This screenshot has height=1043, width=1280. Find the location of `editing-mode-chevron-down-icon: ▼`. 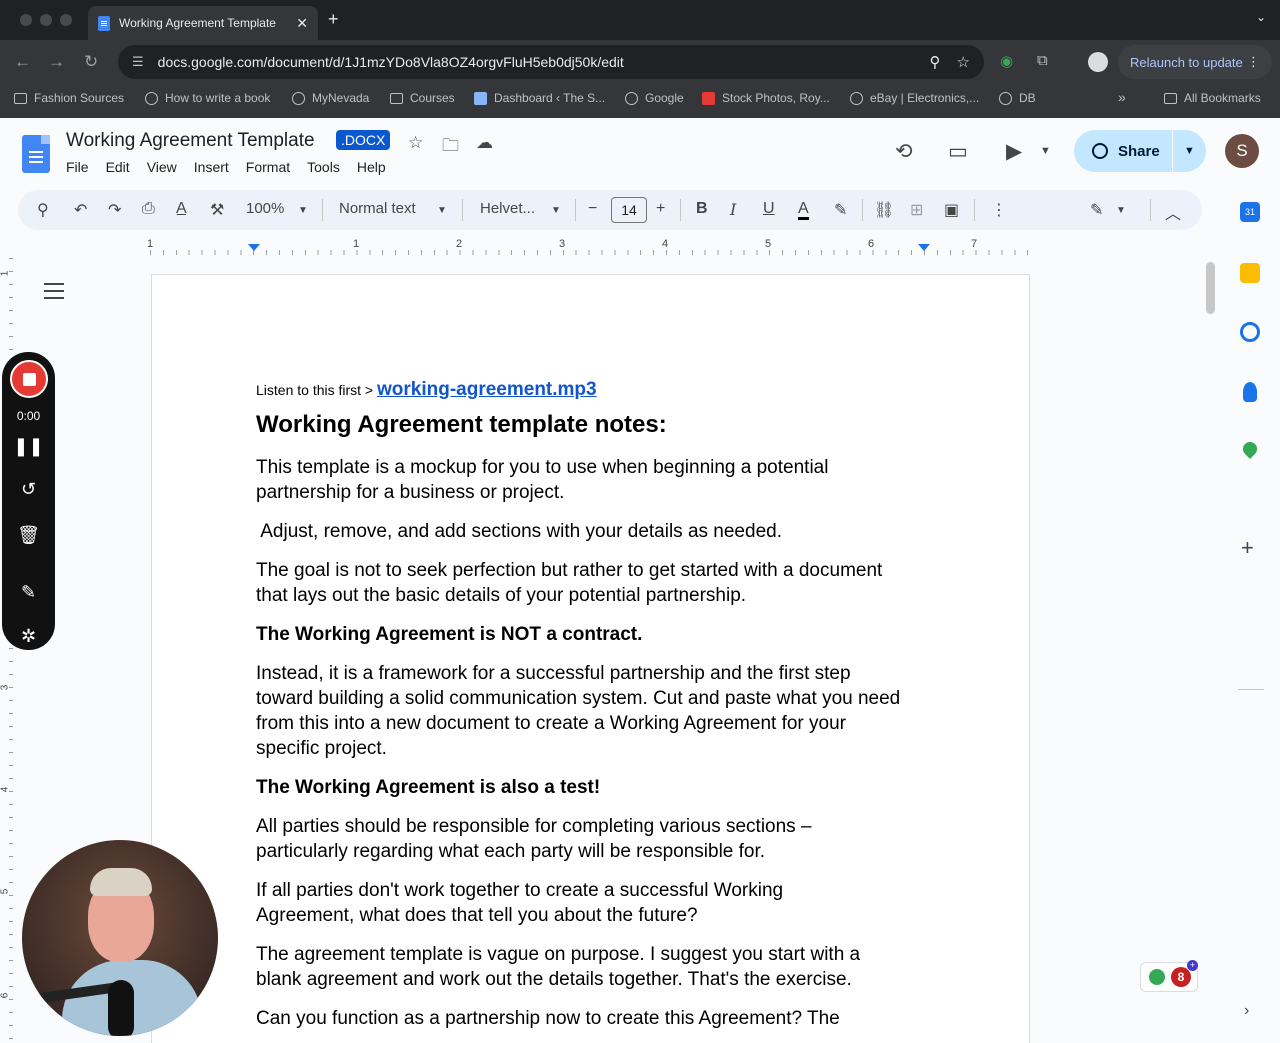

editing-mode-chevron-down-icon: ▼ is located at coordinates (1121, 210).